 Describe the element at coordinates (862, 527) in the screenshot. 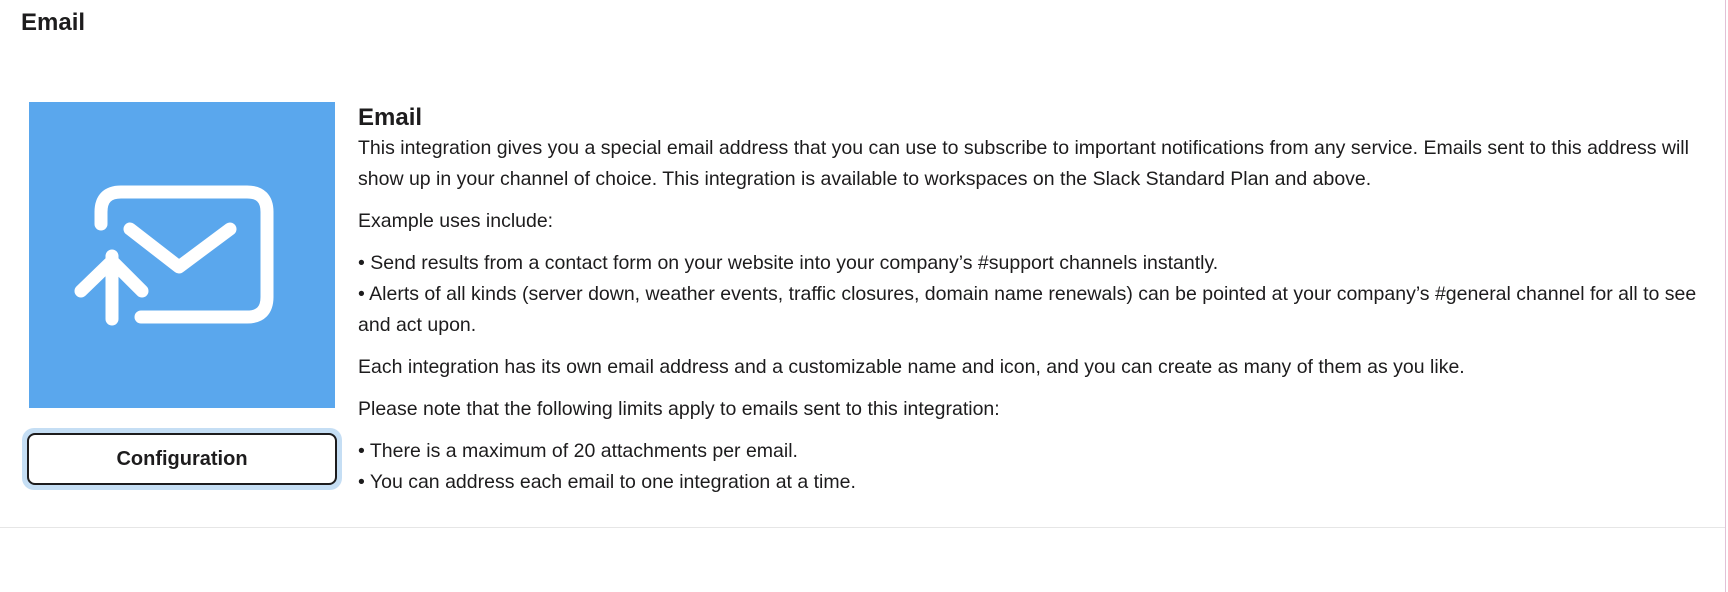

I see `section-divider` at that location.